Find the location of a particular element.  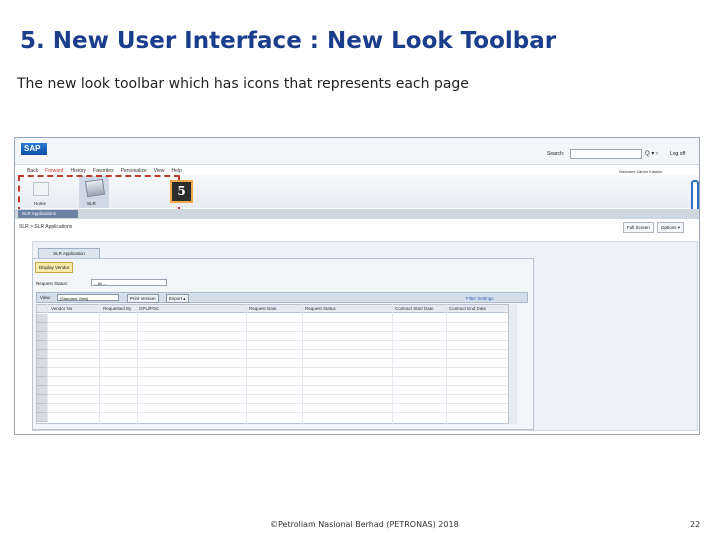

menu-favorites: Favorites is located at coordinates (103, 171).